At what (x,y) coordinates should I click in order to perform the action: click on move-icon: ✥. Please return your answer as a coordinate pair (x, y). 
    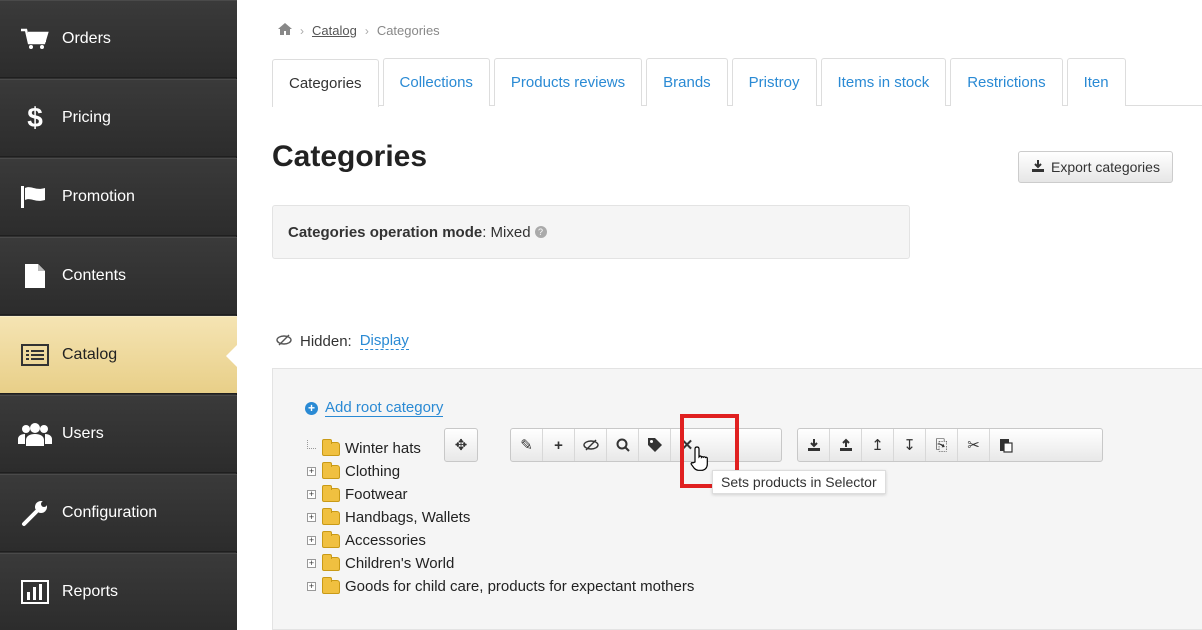
    Looking at the image, I should click on (461, 445).